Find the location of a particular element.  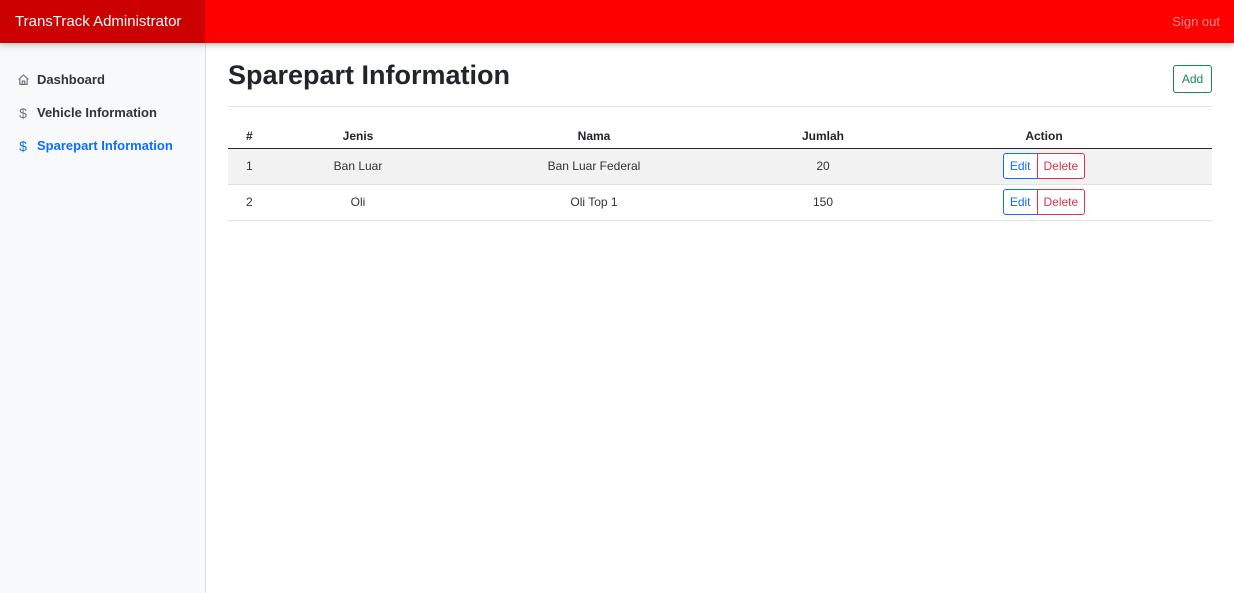

table-header-row: # Jenis Nama Jumlah Action is located at coordinates (720, 136).